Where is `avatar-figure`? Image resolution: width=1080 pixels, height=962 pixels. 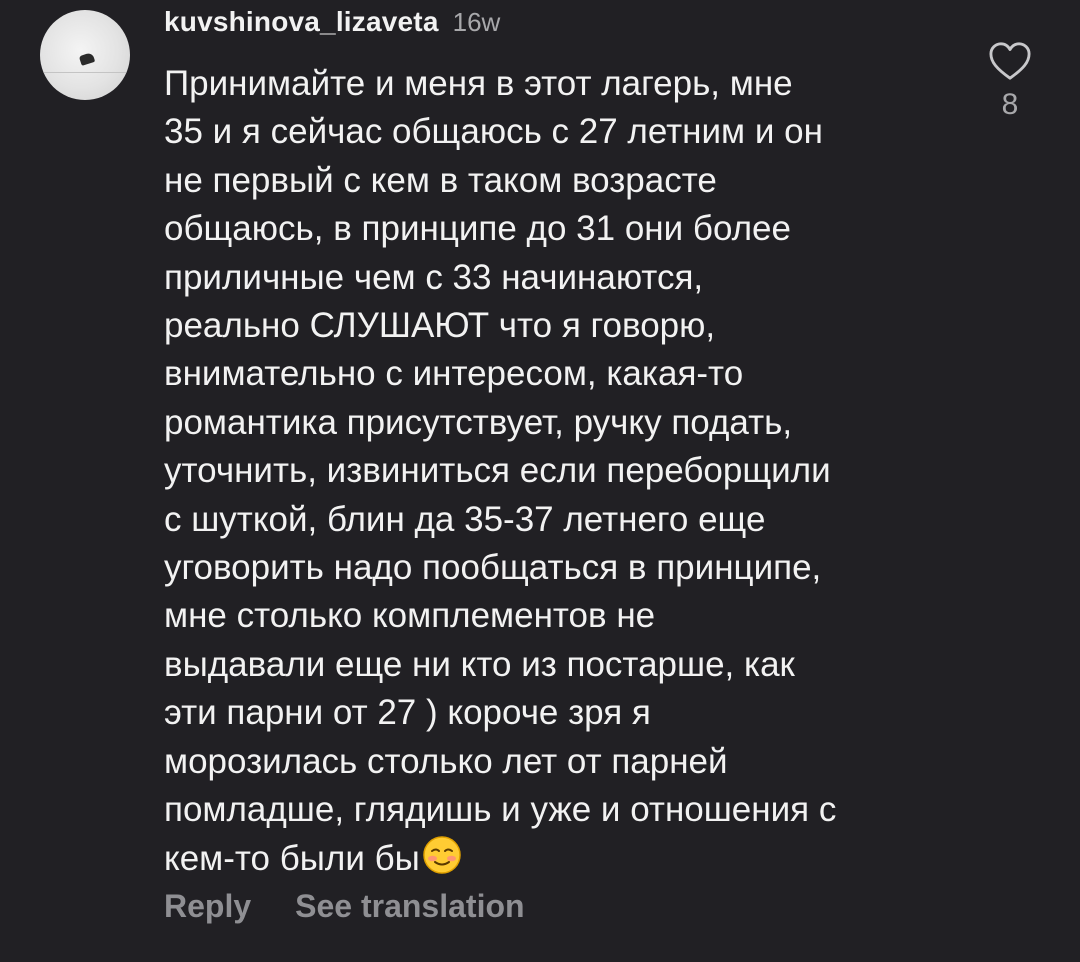 avatar-figure is located at coordinates (87, 59).